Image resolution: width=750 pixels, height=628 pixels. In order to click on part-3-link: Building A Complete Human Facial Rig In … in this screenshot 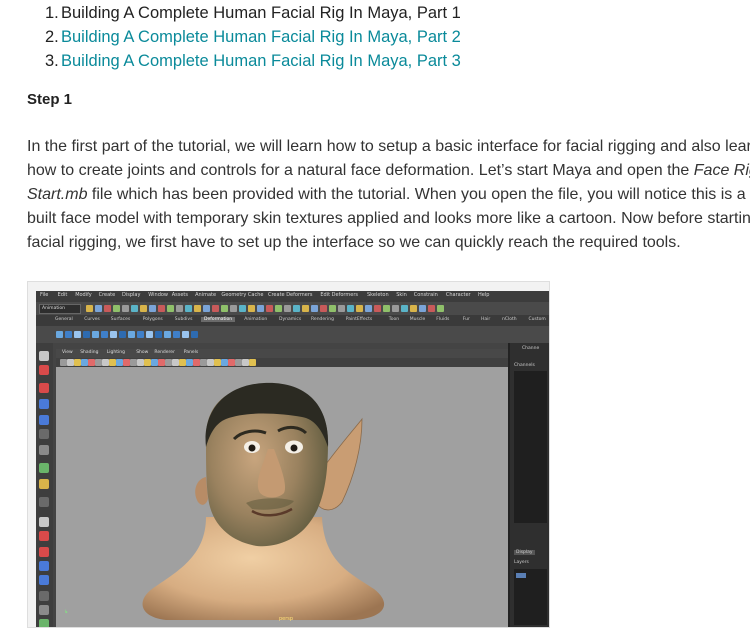, I will do `click(261, 61)`.